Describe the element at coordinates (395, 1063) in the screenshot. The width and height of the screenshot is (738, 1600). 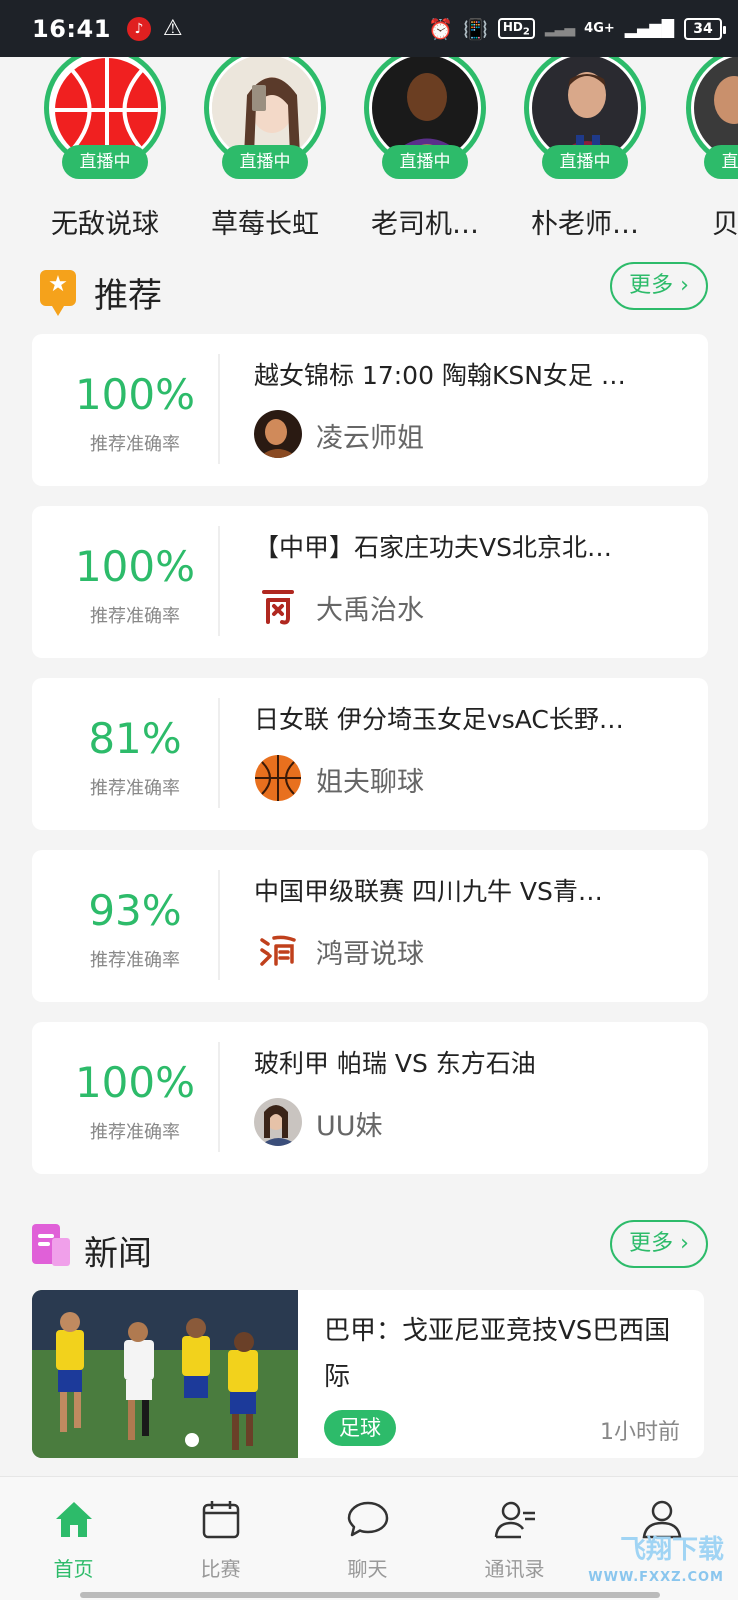
I see `match-title: 玻利甲 帕瑞 VS 东方石油` at that location.